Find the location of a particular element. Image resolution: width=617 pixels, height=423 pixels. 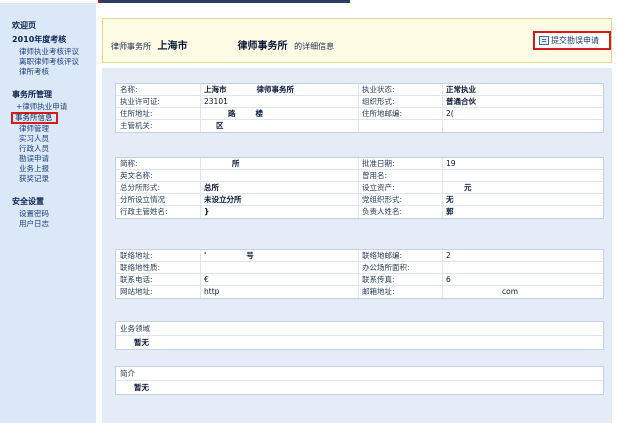

table-row: 总分所形式: 总所 设立资产: 元 is located at coordinates (359, 188).